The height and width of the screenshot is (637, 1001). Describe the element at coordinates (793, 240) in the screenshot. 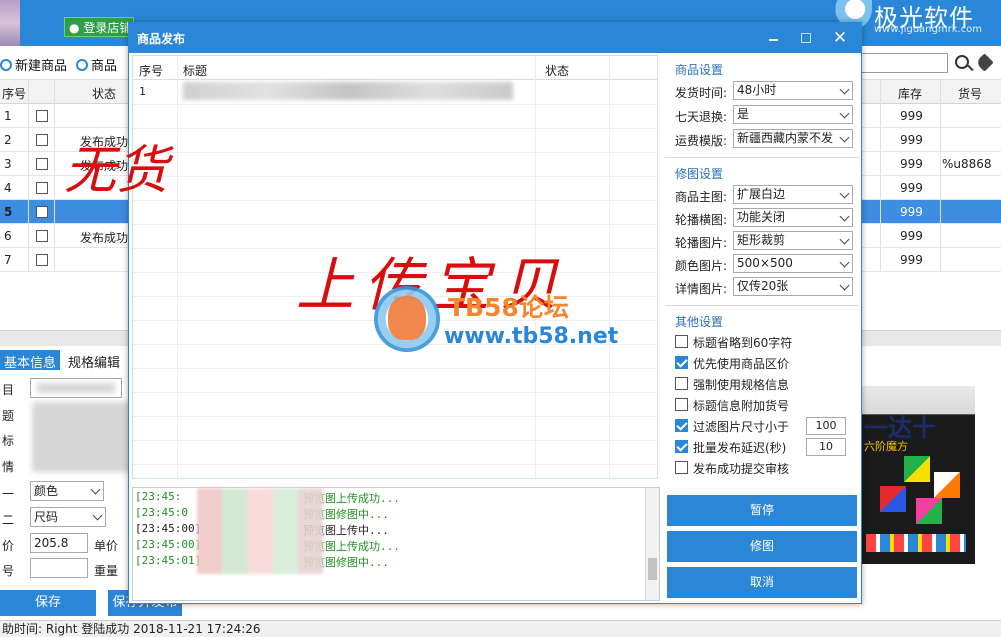

I see `carousel-image-select: 矩形裁剪` at that location.